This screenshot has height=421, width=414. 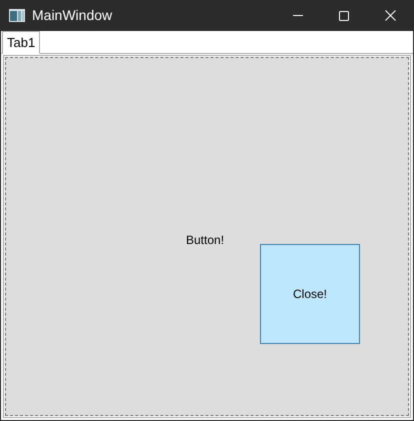 What do you see at coordinates (21, 42) in the screenshot?
I see `tab: Tab1` at bounding box center [21, 42].